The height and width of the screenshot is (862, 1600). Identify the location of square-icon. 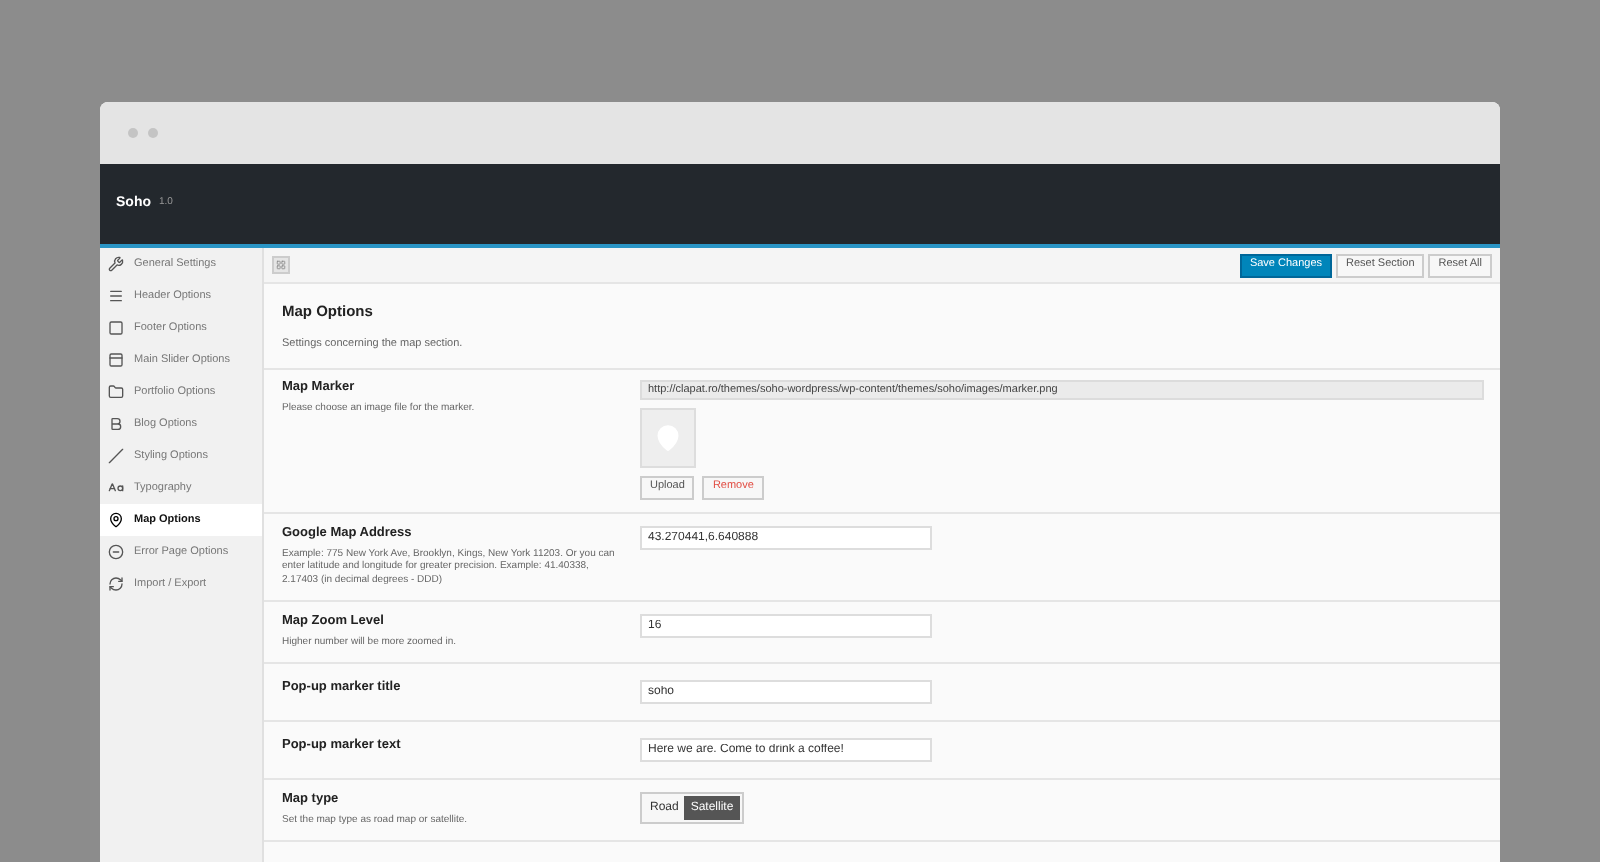
(116, 328).